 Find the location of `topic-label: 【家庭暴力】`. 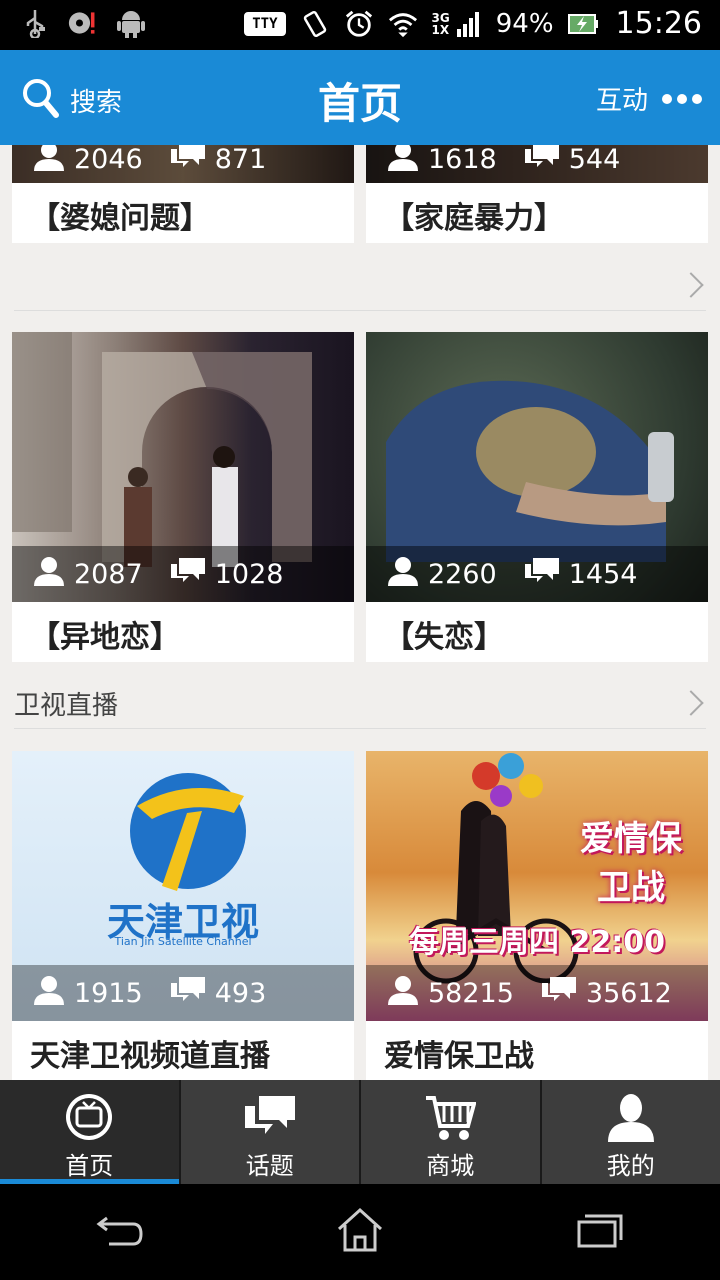

topic-label: 【家庭暴力】 is located at coordinates (474, 218).